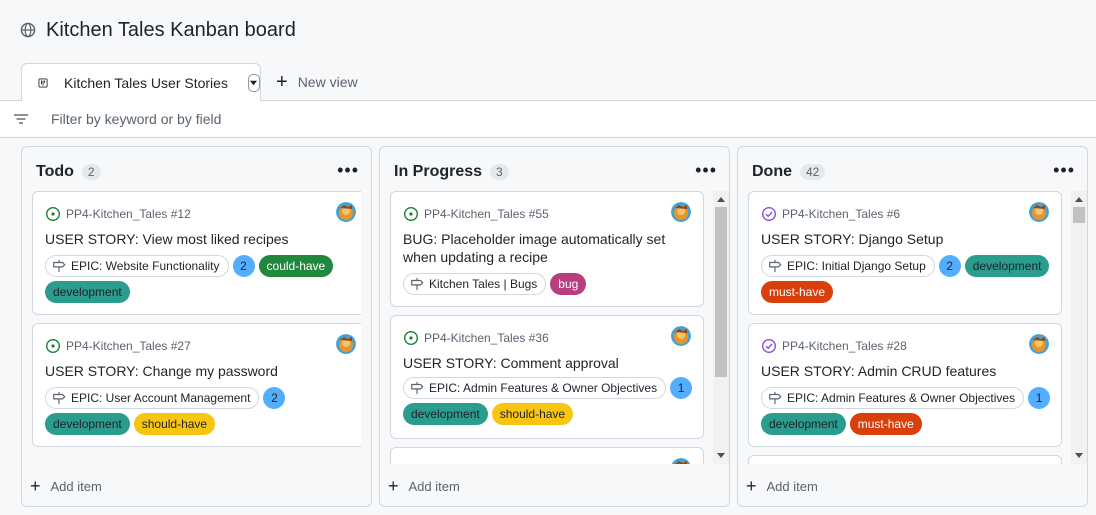 The image size is (1096, 515). I want to click on card-title: USER STORY: Comment approval, so click(547, 363).